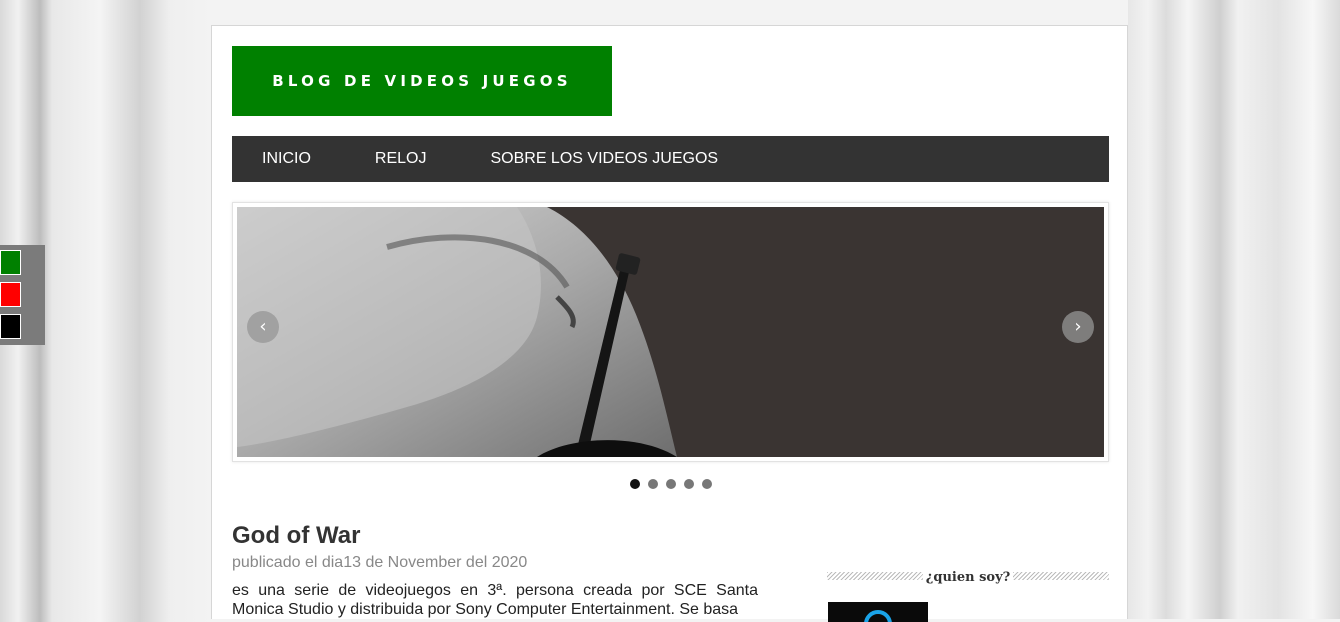 The height and width of the screenshot is (622, 1340). What do you see at coordinates (1078, 327) in the screenshot?
I see `slider-next-button: ›` at bounding box center [1078, 327].